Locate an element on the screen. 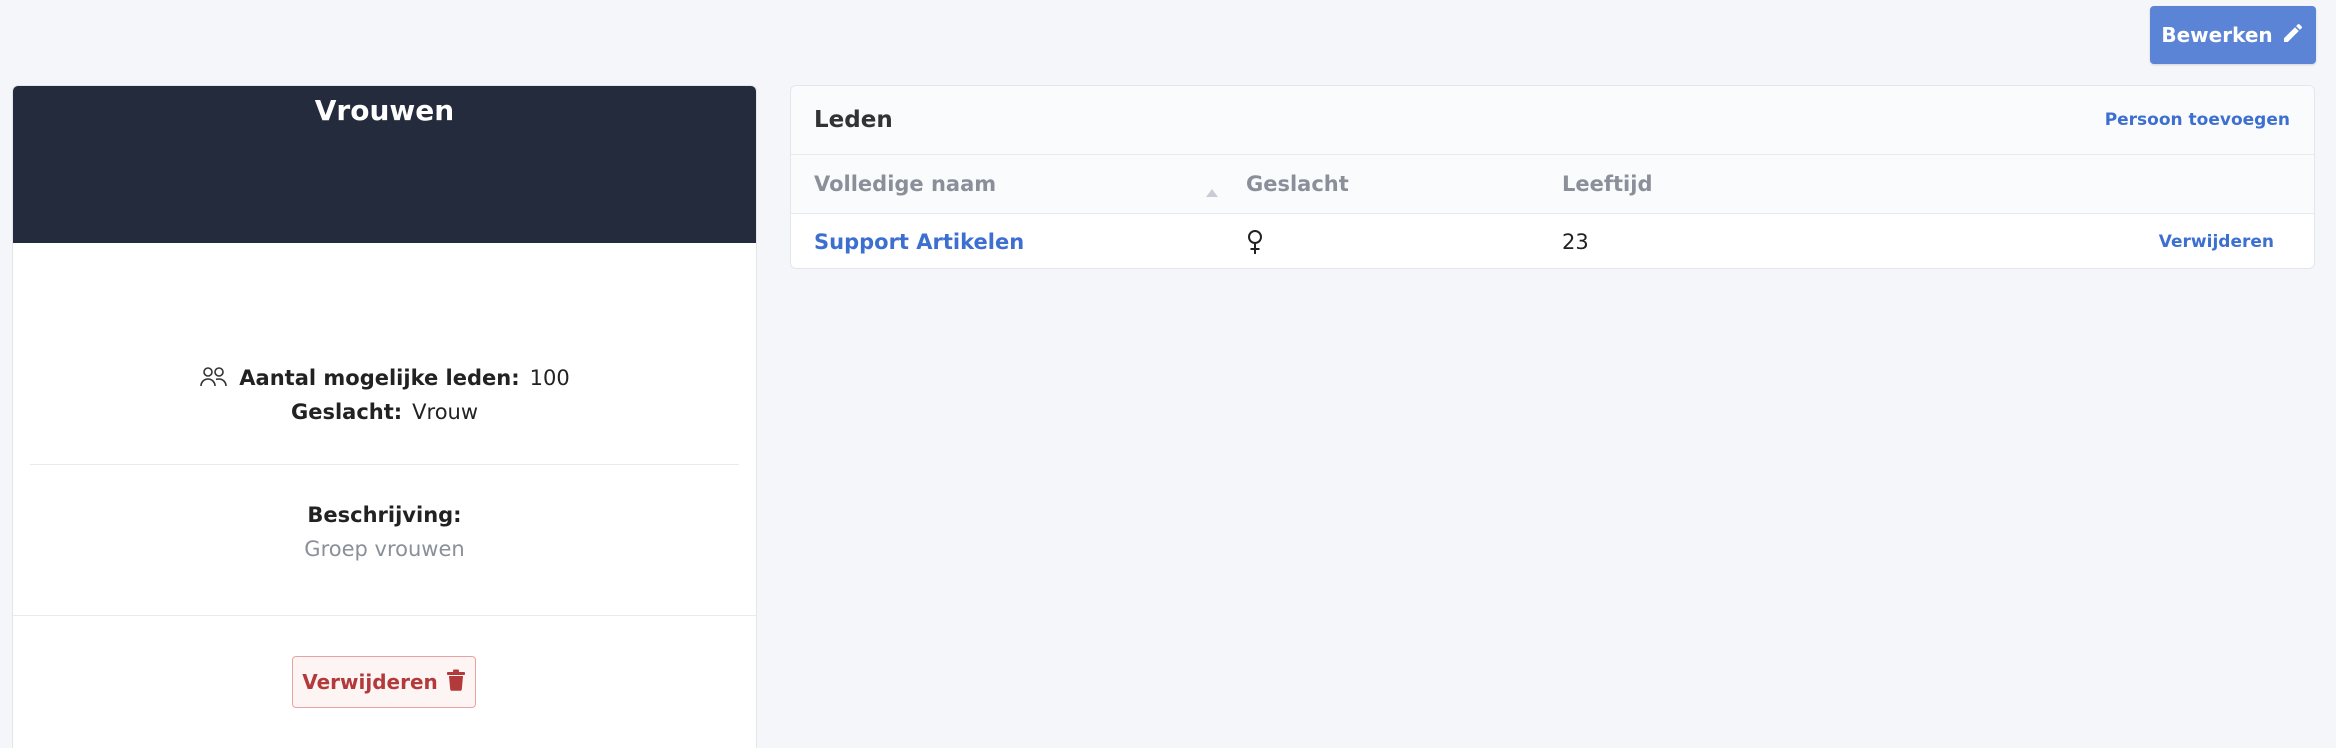 The image size is (2336, 748). edit-button: Bewerken is located at coordinates (2233, 35).